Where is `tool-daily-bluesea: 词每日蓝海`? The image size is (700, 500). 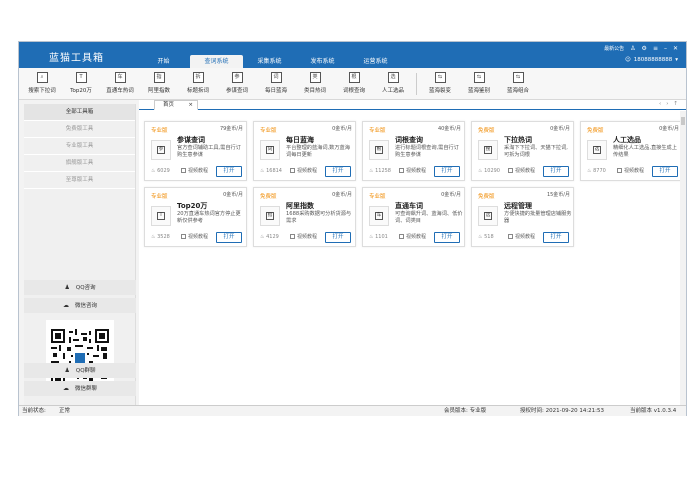
tool-daily-bluesea: 词每日蓝海 is located at coordinates (276, 83).